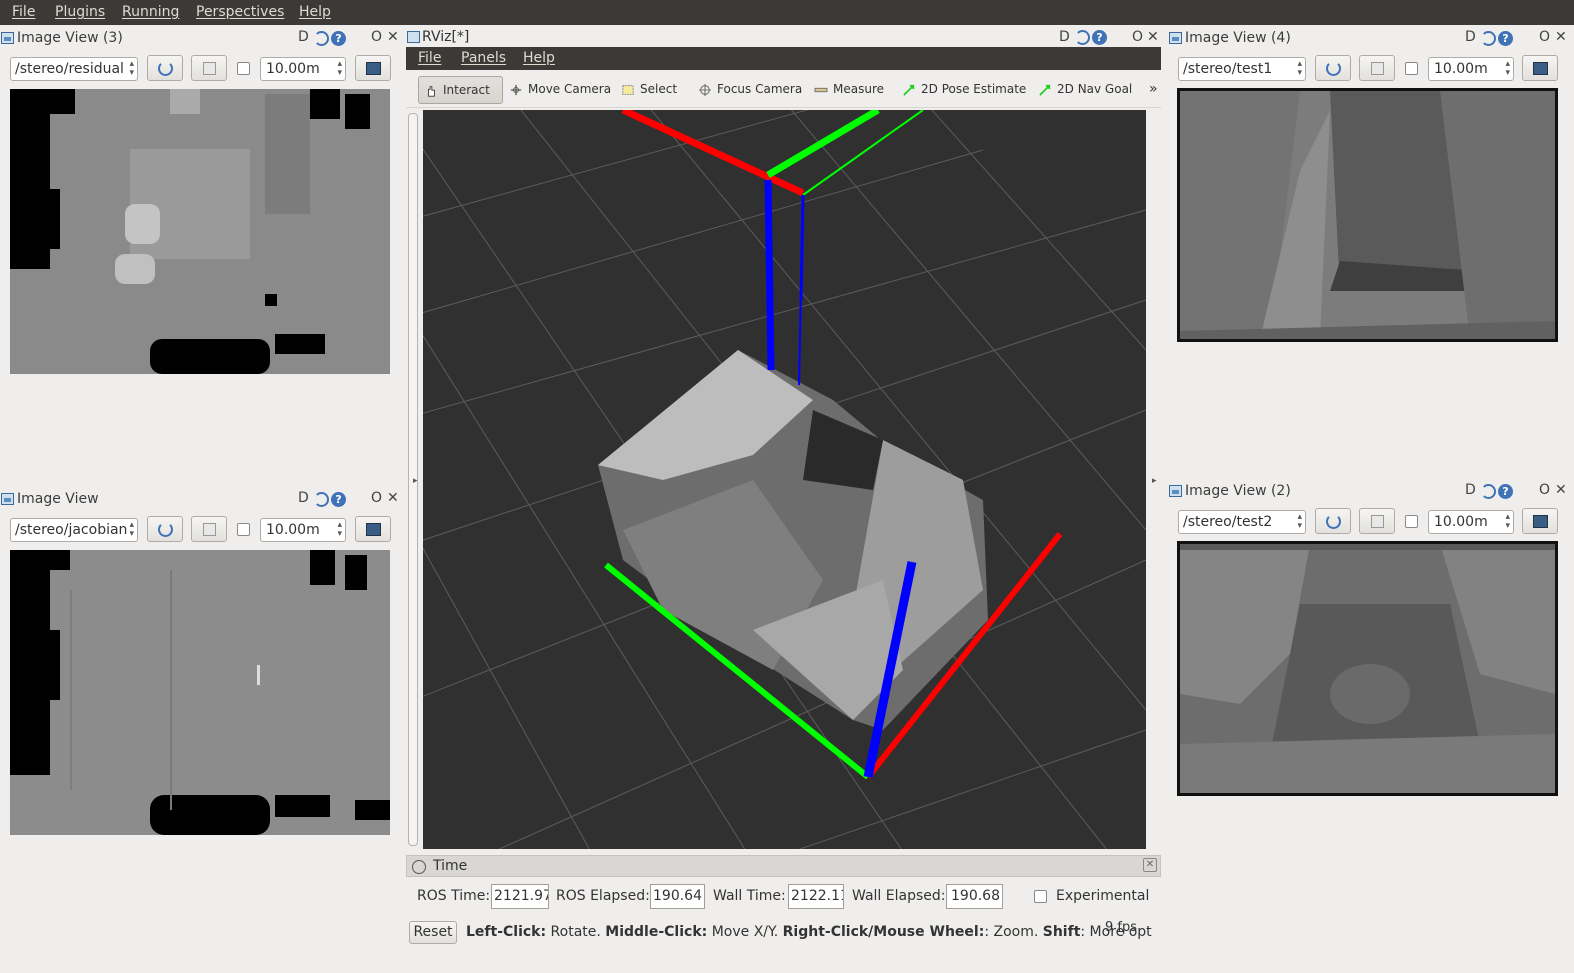 The height and width of the screenshot is (973, 1574). I want to click on clock-icon, so click(419, 867).